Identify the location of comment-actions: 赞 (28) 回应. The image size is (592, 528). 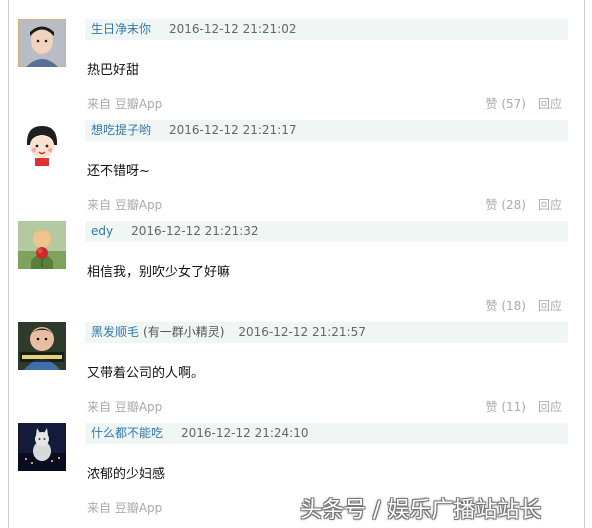
(524, 204).